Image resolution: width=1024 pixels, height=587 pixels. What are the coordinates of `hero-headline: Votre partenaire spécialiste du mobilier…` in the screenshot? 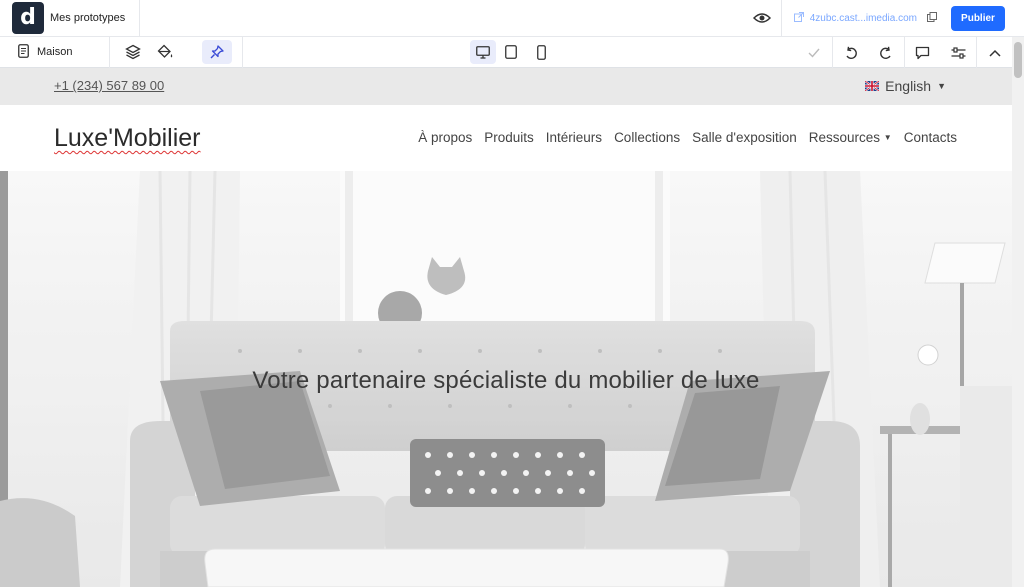 It's located at (506, 380).